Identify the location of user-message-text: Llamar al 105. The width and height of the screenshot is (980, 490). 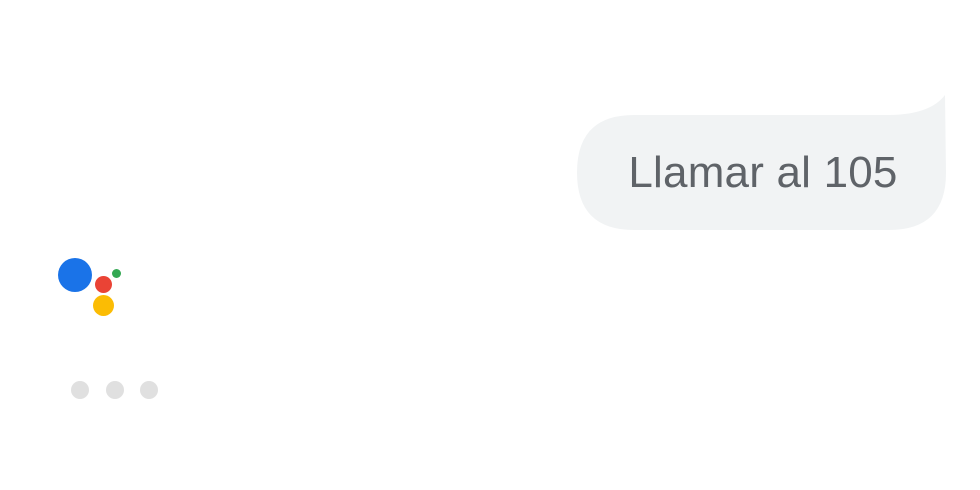
(763, 172).